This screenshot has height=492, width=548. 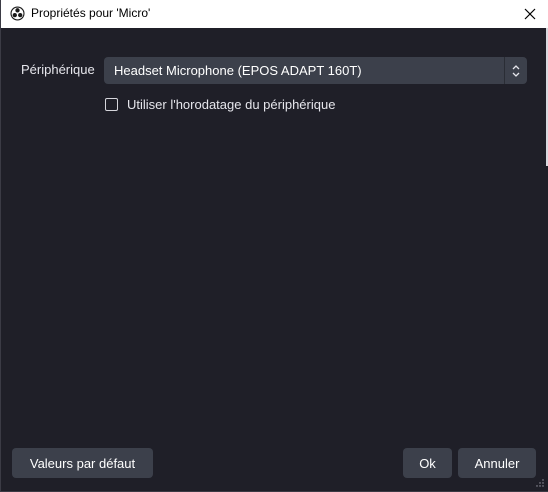 I want to click on device-select: Headset Microphone (EPOS ADAPT 160T), so click(x=315, y=70).